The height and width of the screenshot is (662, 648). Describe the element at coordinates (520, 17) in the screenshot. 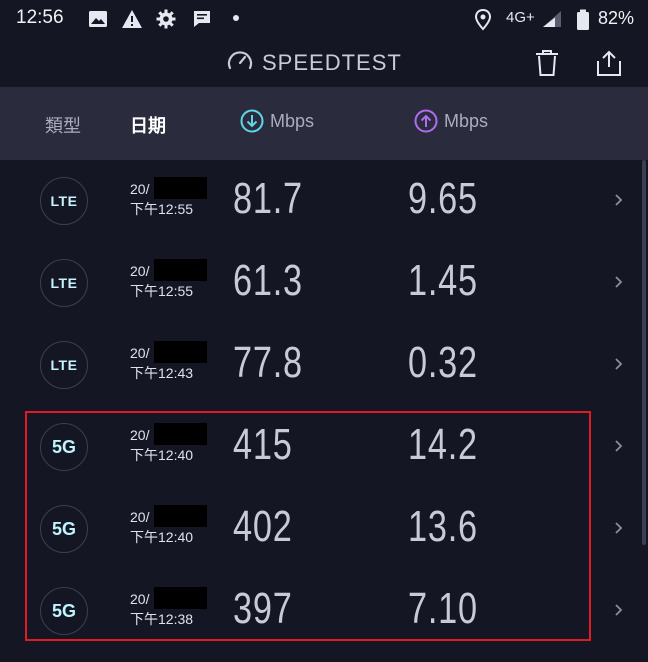

I see `network-type: 4G+` at that location.